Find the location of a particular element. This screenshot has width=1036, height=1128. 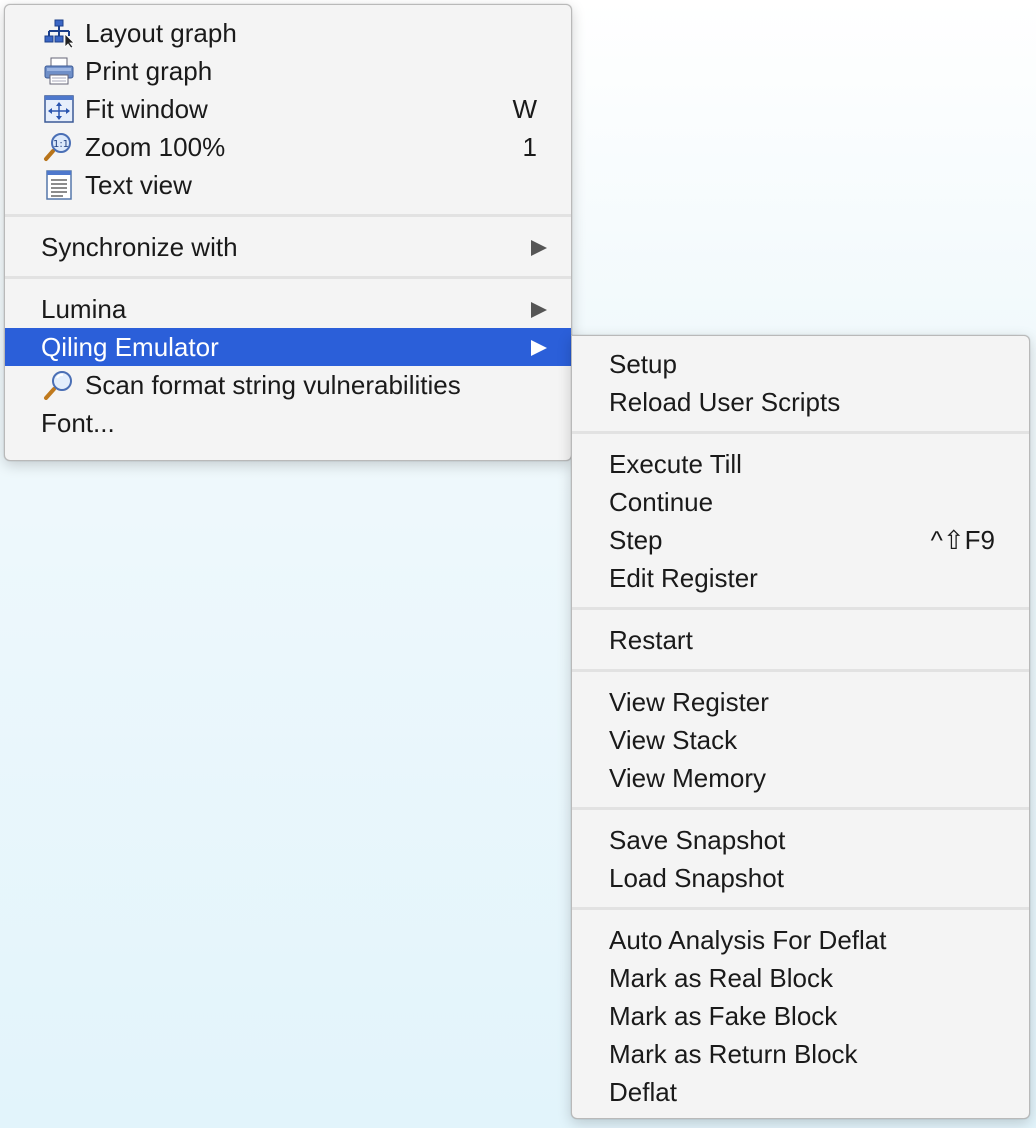

svg-text: 1:1 is located at coordinates (61, 144).